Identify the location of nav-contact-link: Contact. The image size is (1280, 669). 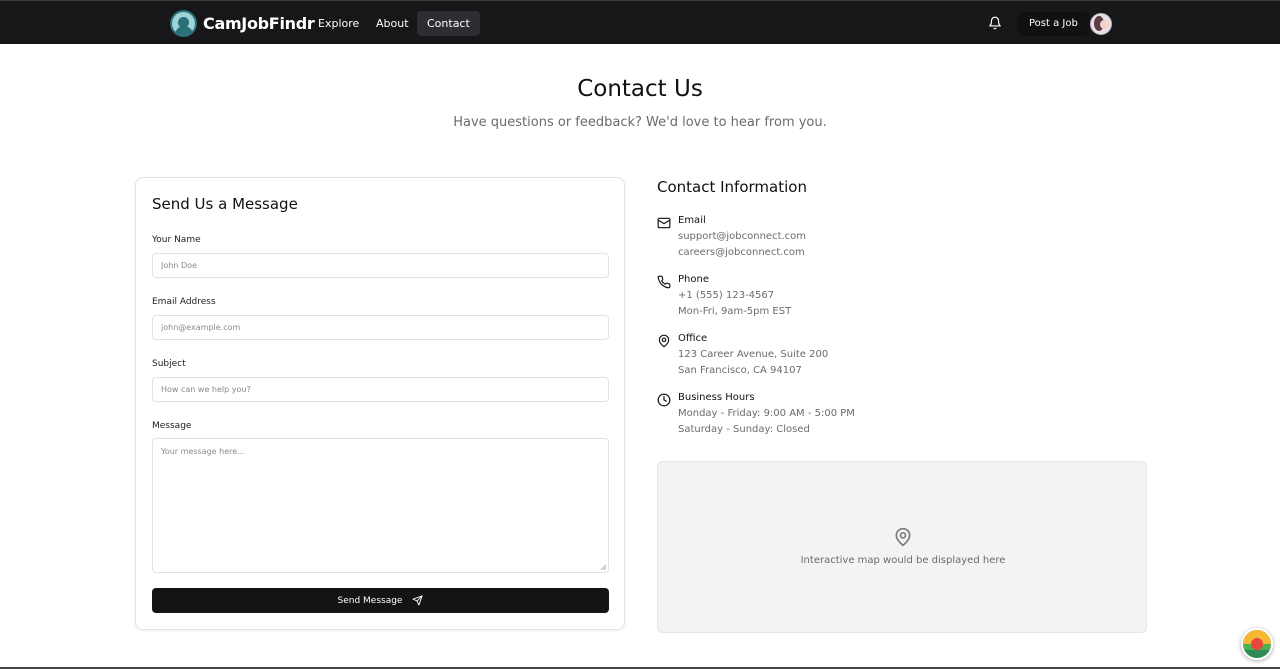
(448, 23).